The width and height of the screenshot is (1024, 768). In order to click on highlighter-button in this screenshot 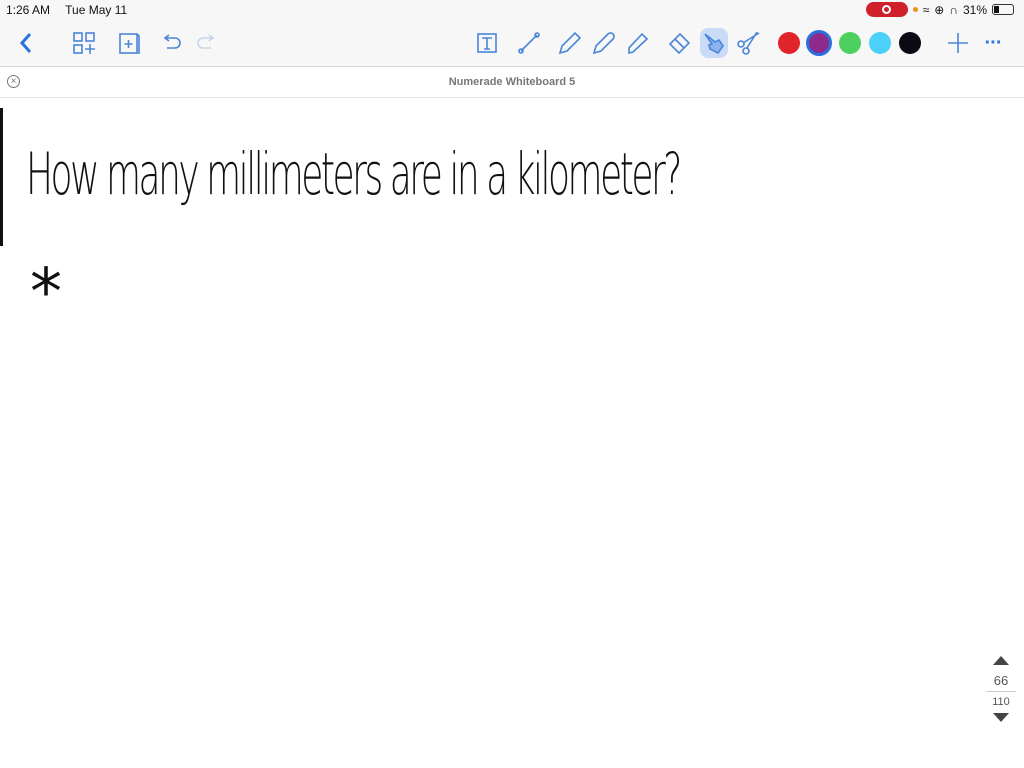, I will do `click(638, 43)`.